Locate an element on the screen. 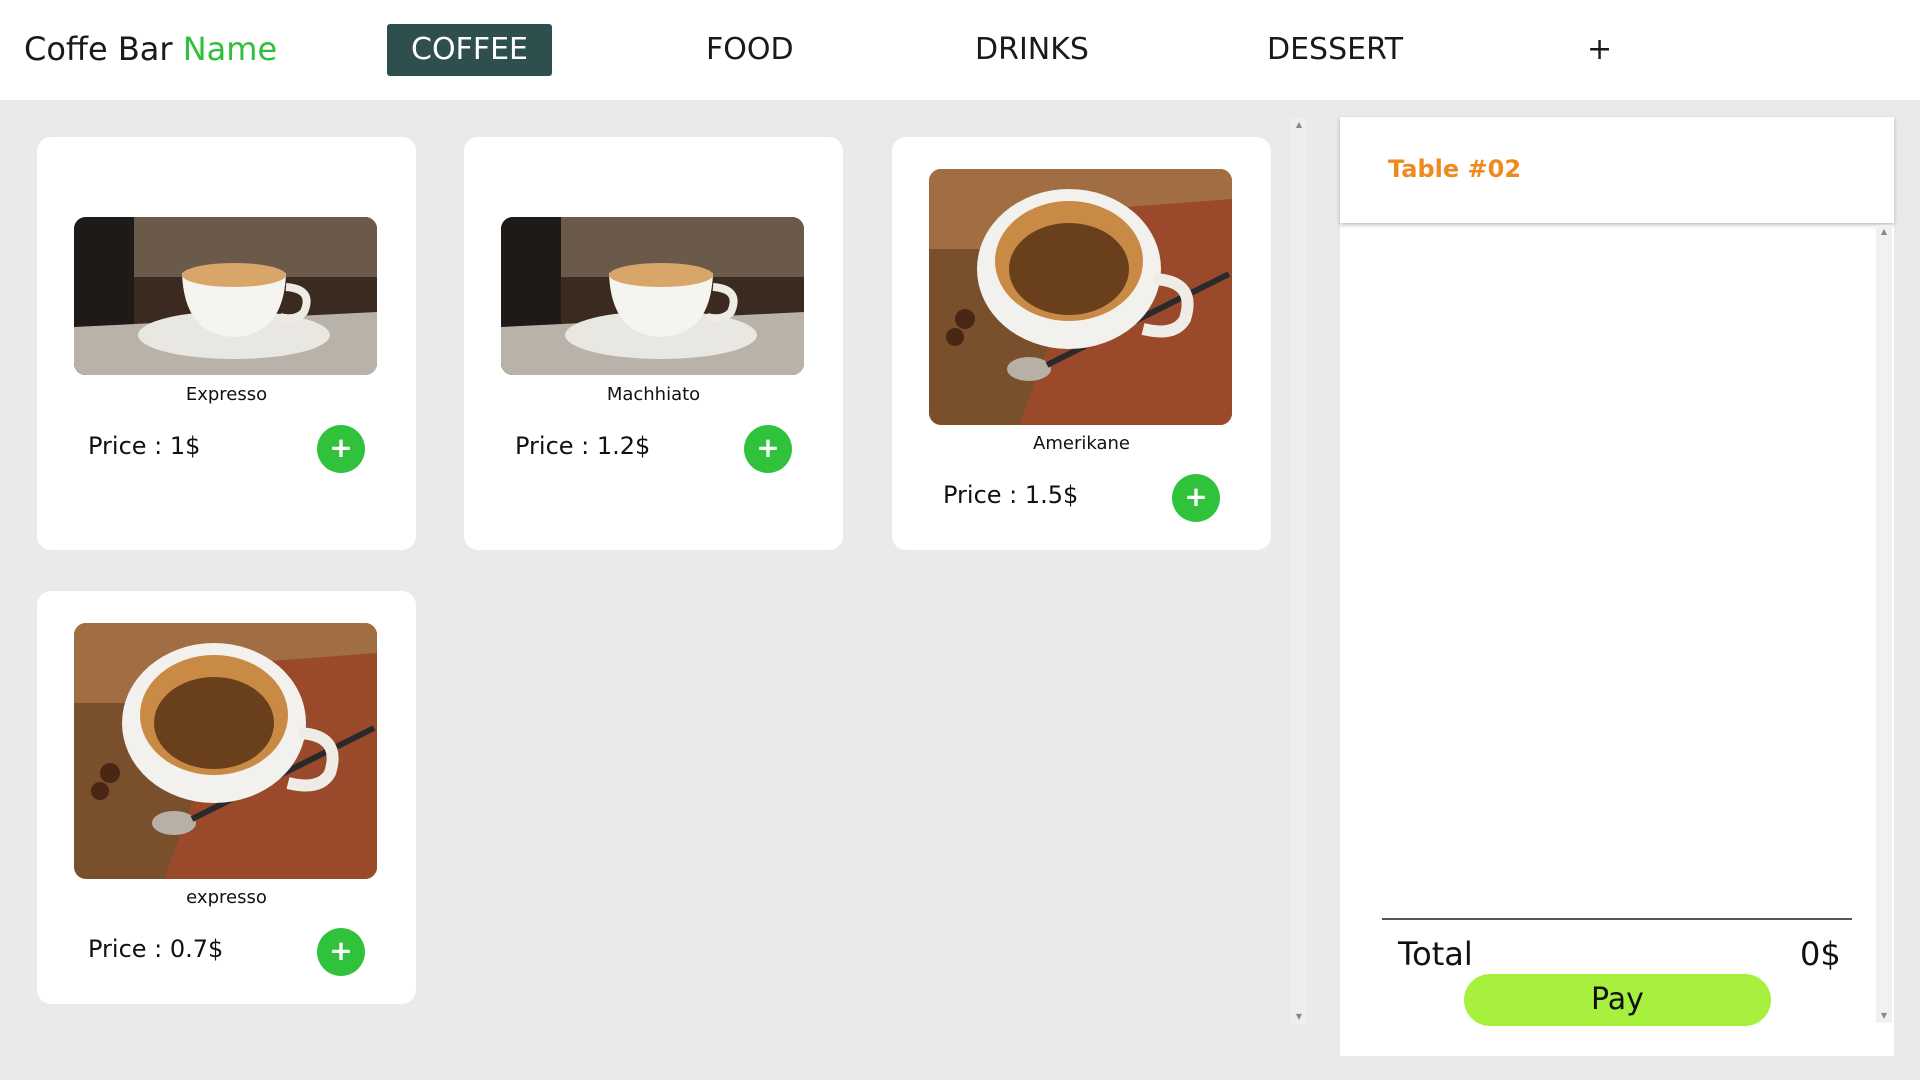 The height and width of the screenshot is (1080, 1920). total-divider is located at coordinates (1617, 919).